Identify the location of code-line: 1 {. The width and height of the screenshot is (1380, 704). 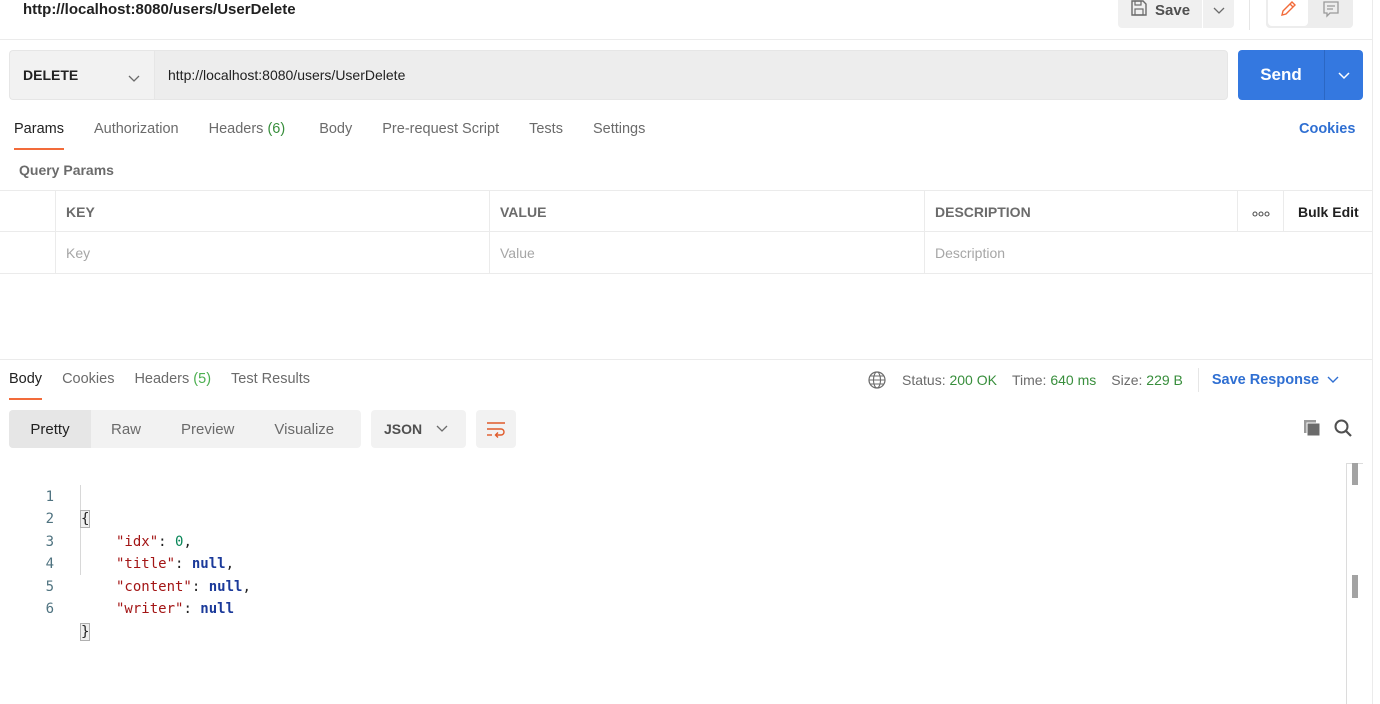
(672, 495).